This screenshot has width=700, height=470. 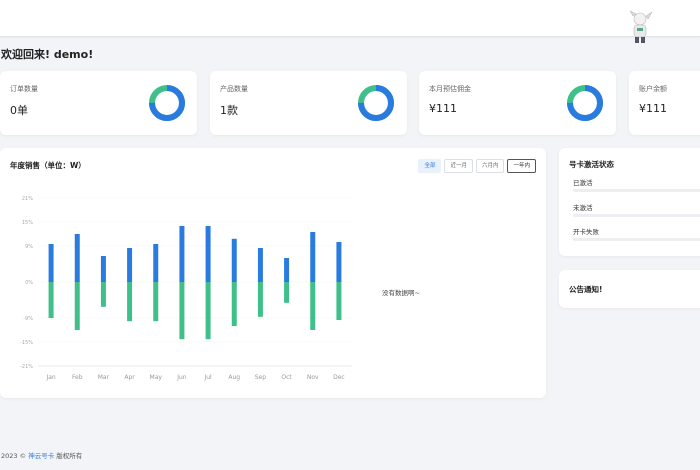 I want to click on x-tick-label: Jan, so click(x=50, y=377).